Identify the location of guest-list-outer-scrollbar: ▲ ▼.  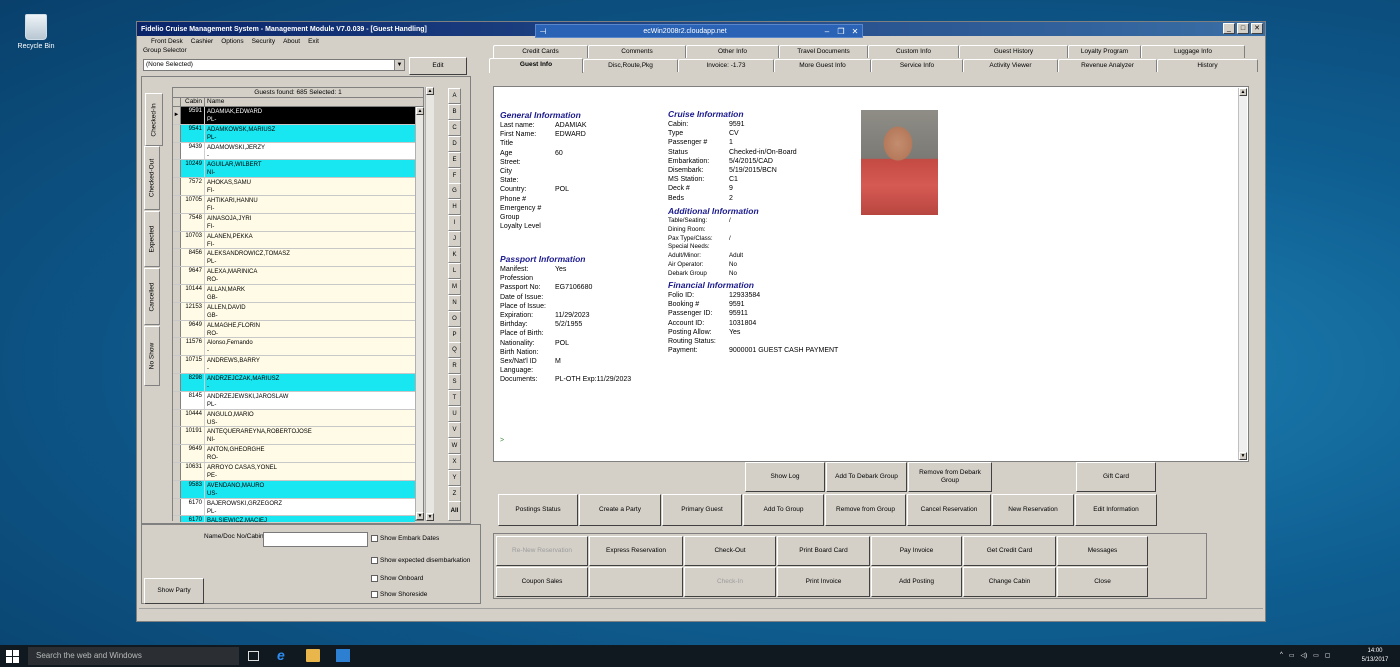
(429, 304).